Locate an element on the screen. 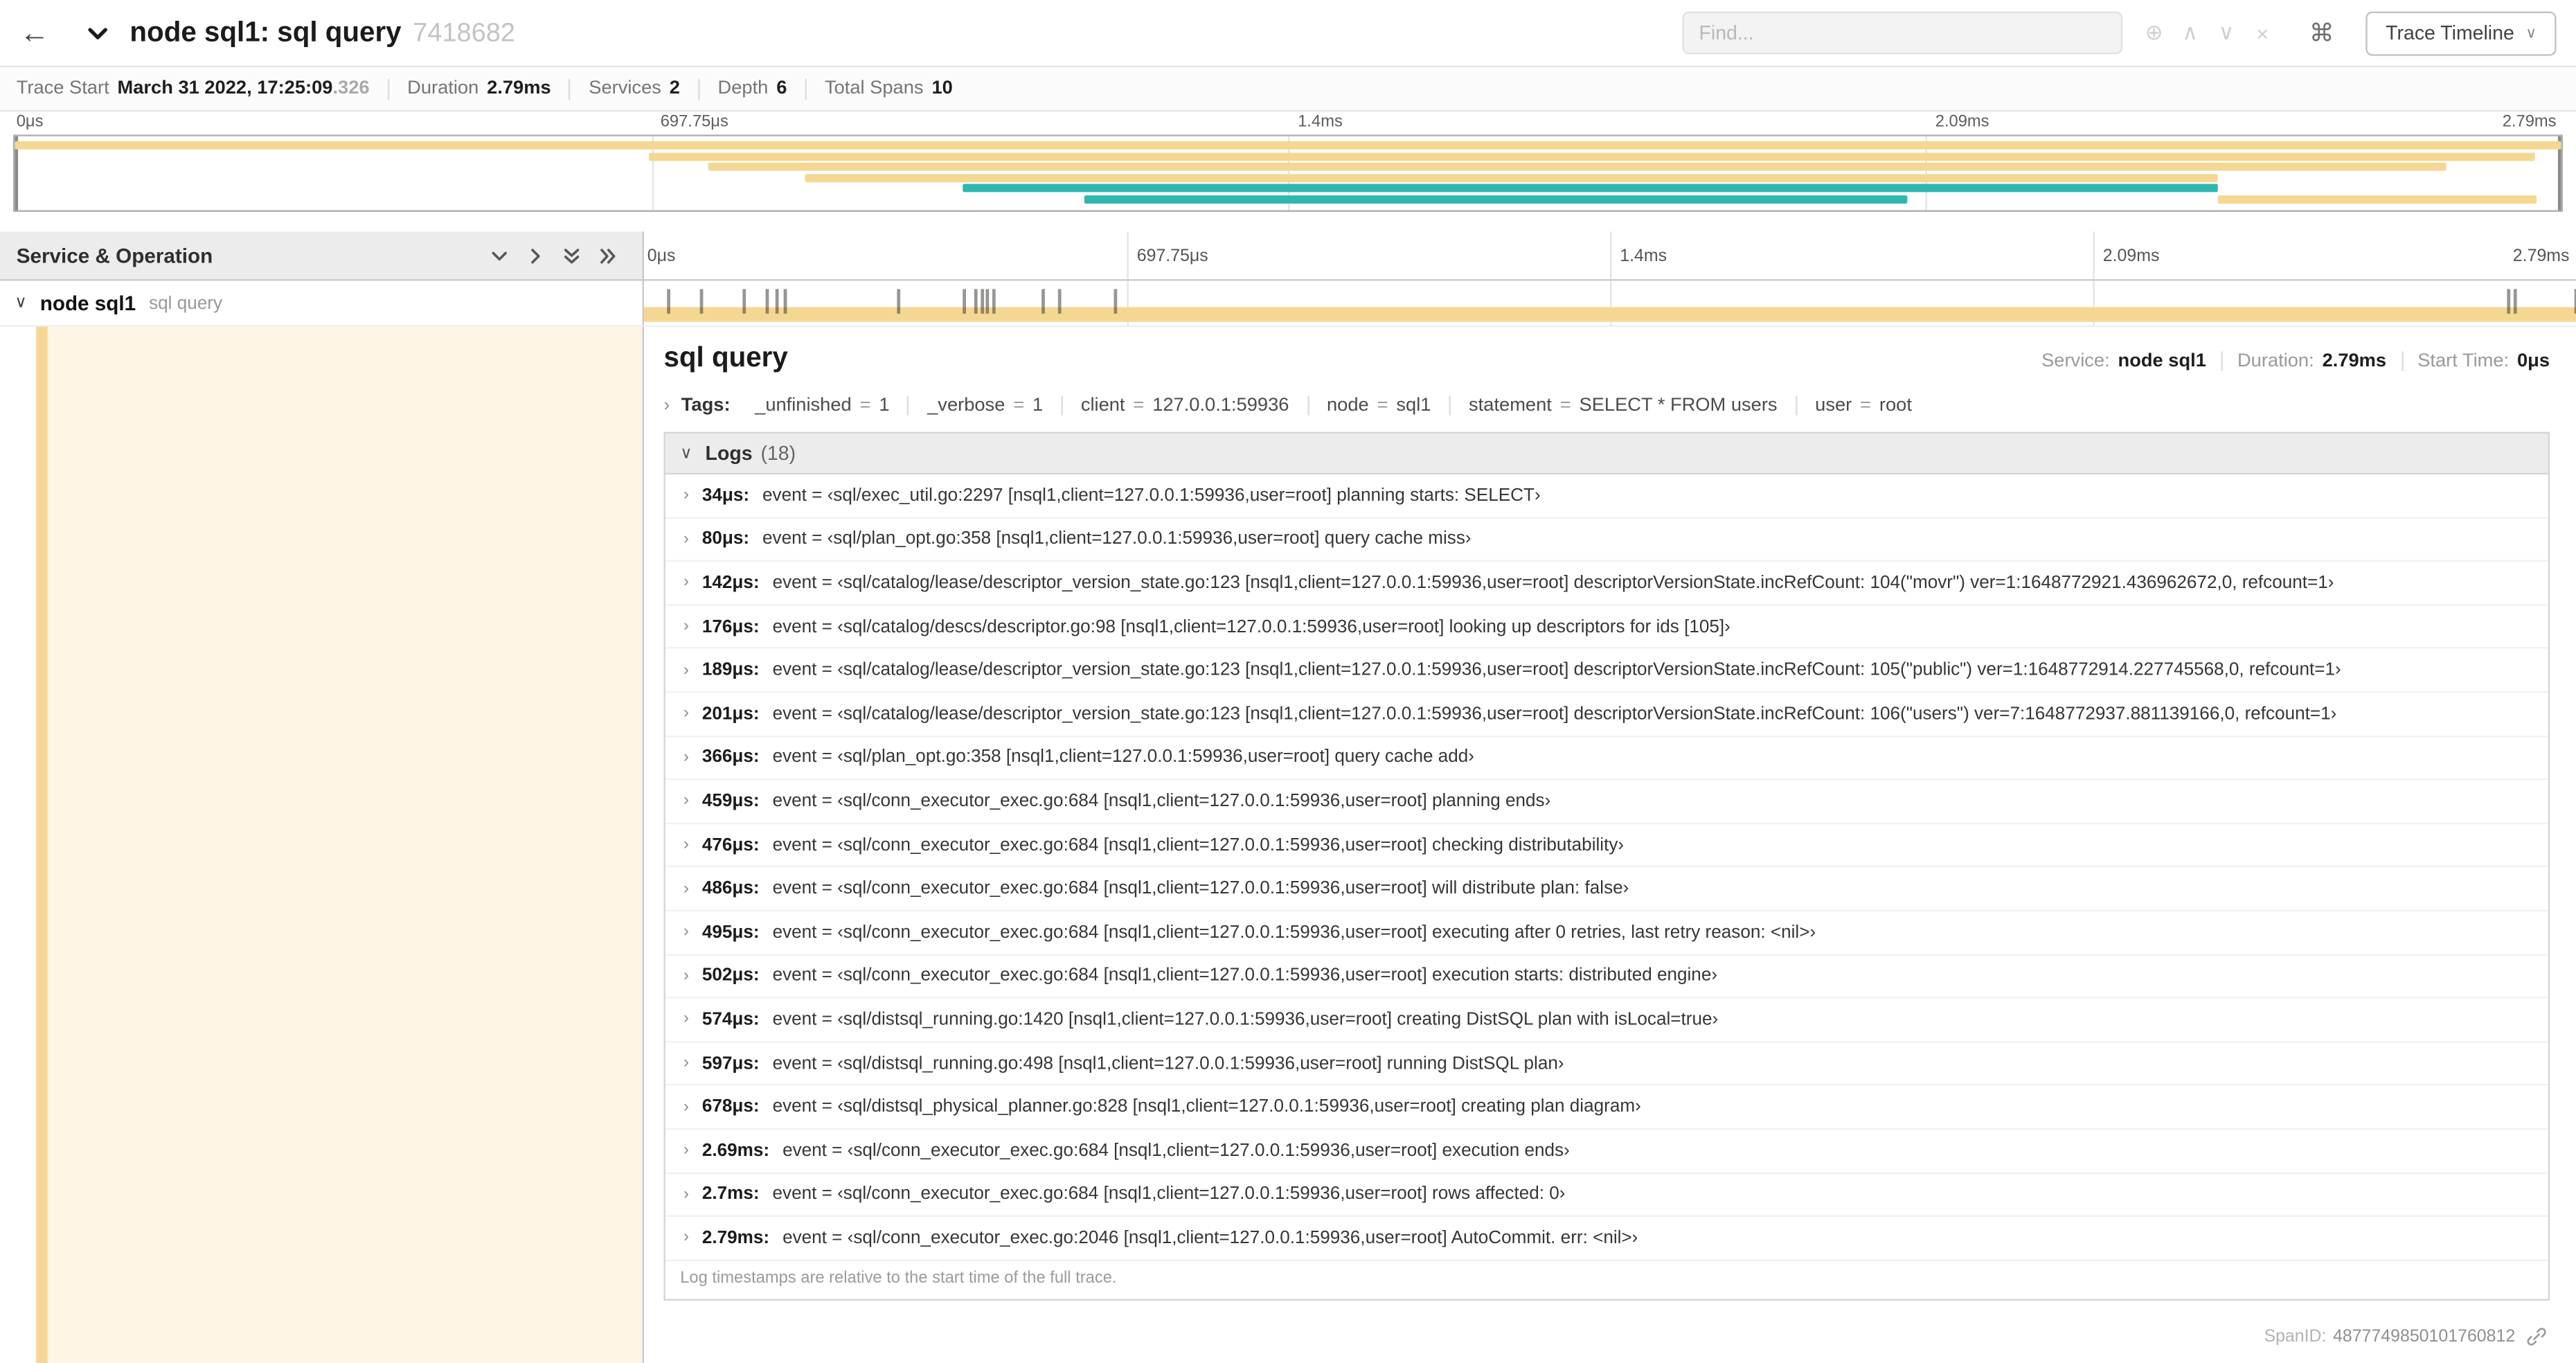 The width and height of the screenshot is (2576, 1363). link-icon is located at coordinates (2536, 1337).